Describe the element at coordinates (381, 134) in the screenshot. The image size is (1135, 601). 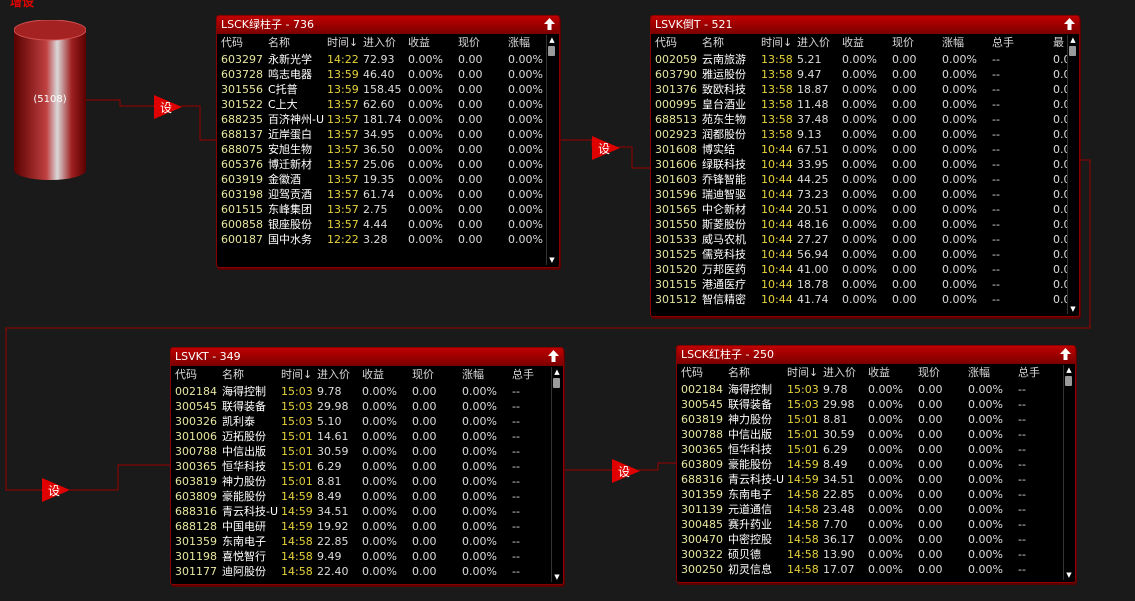
I see `table-row: 688137 近岸蛋白 13:57 34.95 0.00% 0.00 0.00%` at that location.